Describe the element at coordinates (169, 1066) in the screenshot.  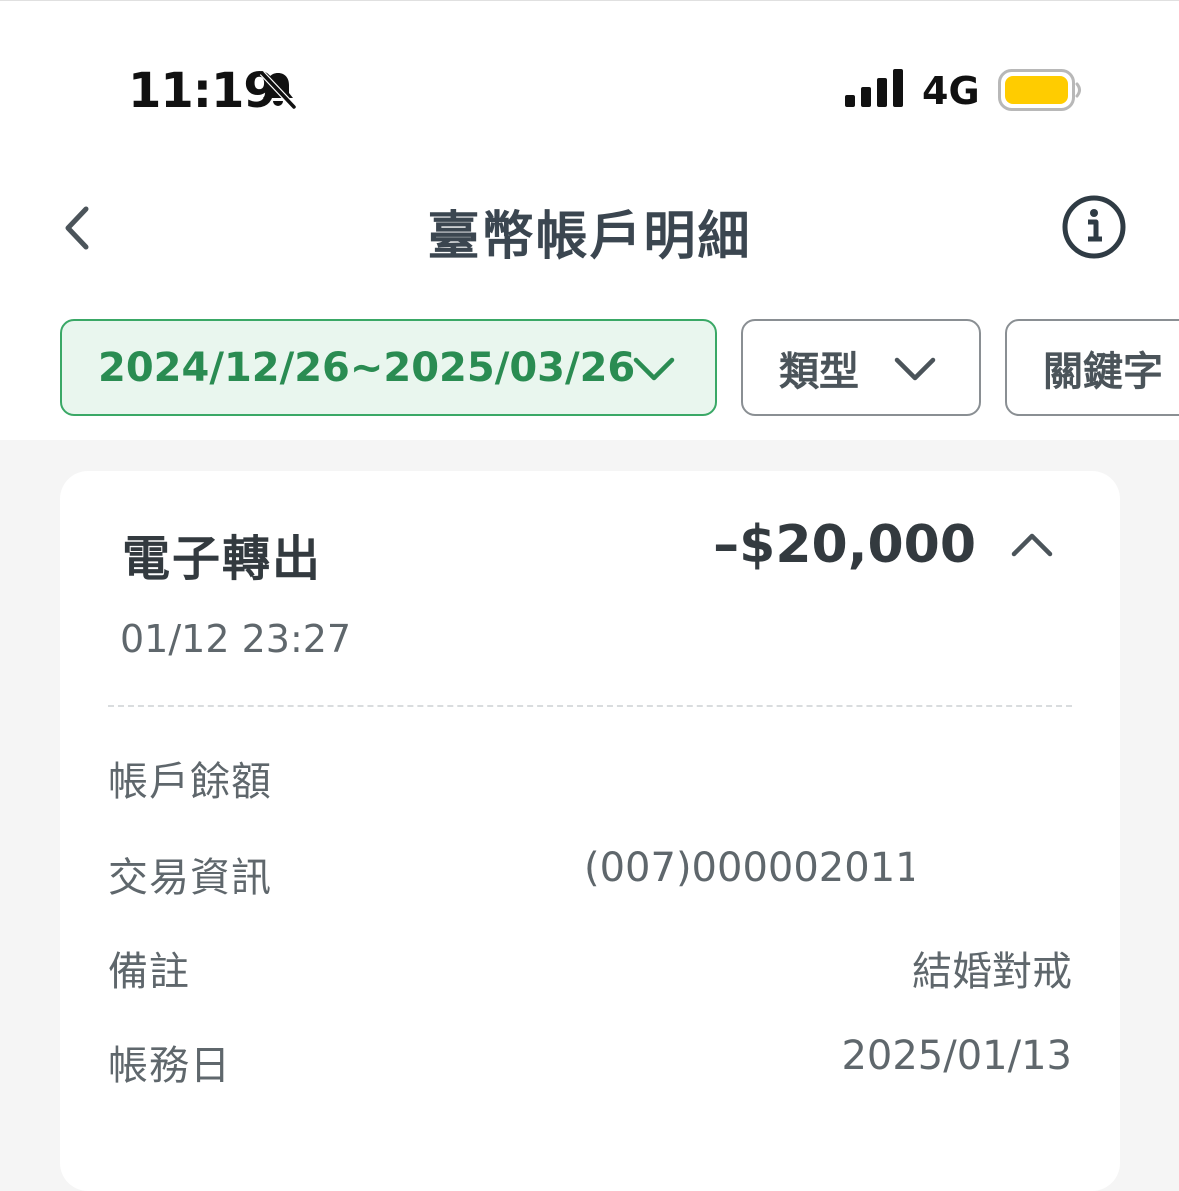
I see `detail-label: 帳務日` at that location.